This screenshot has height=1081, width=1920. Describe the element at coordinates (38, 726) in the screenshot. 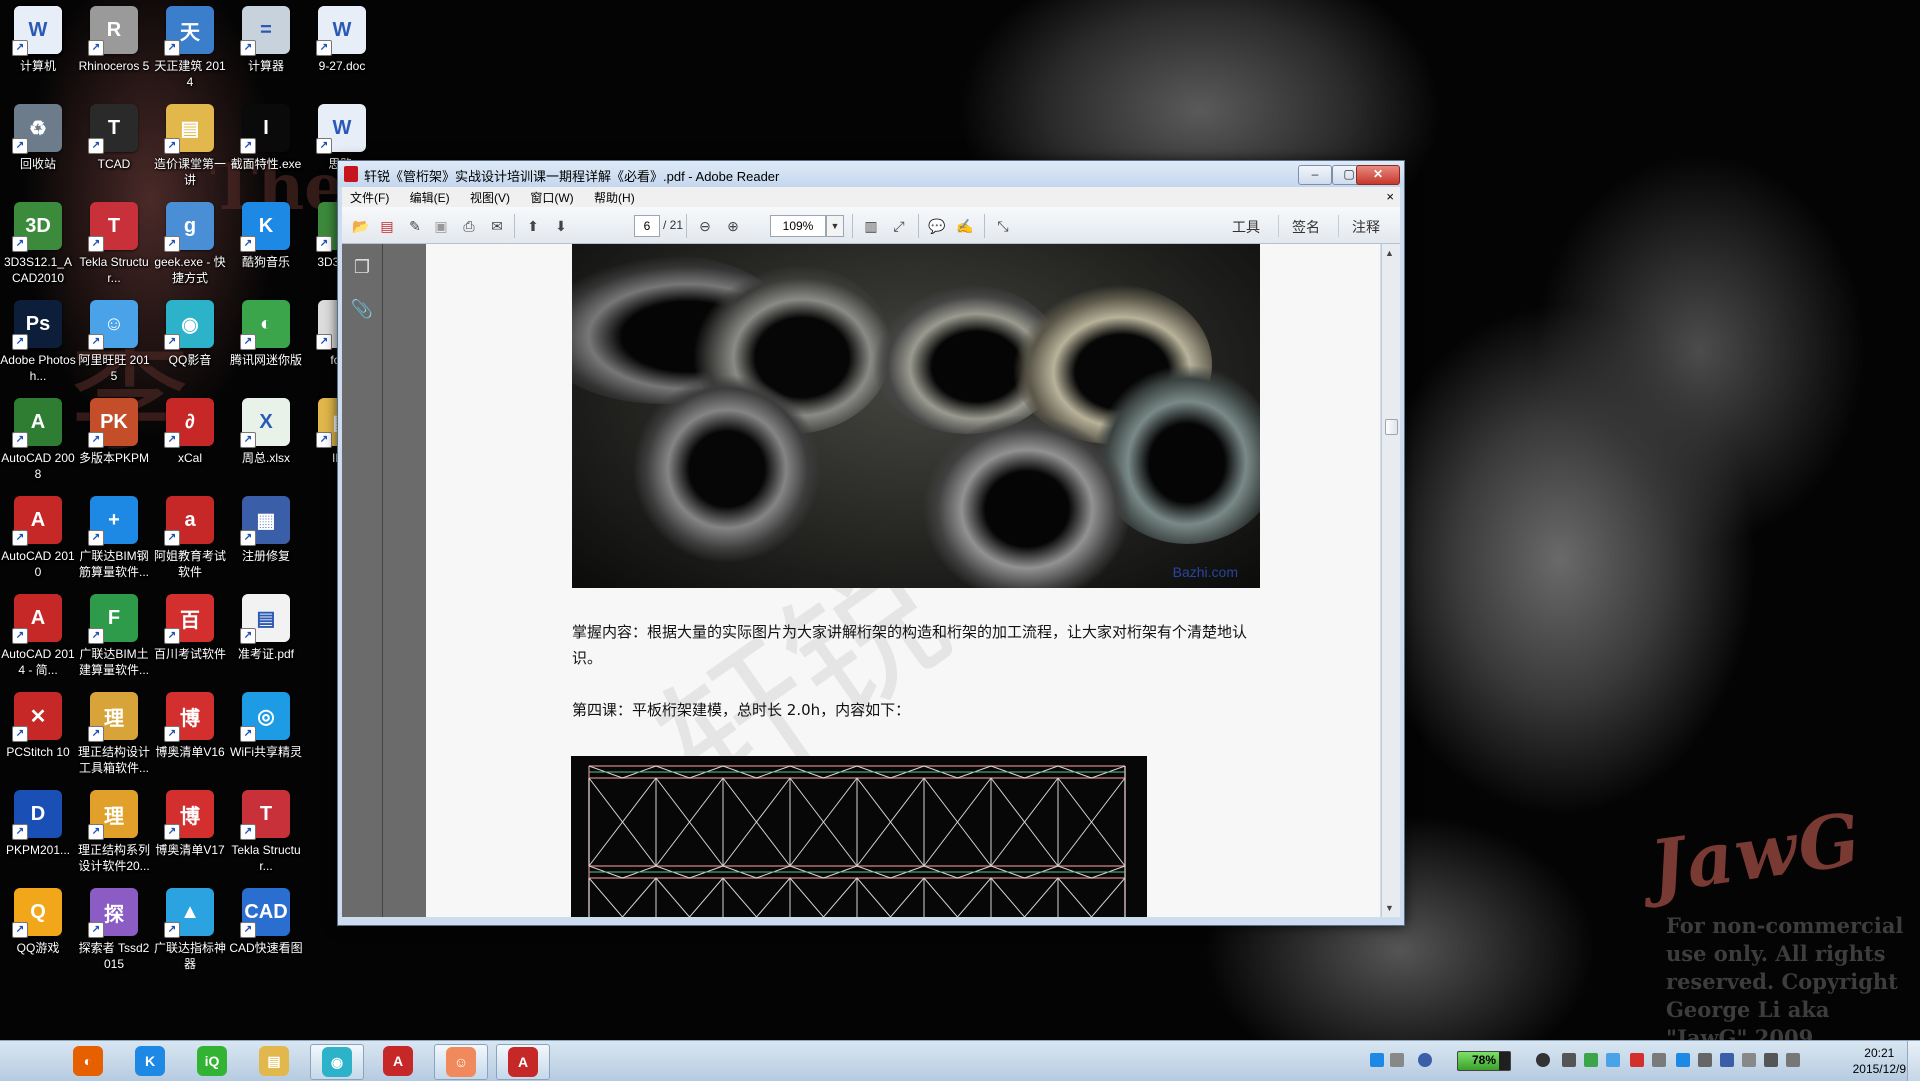

I see `desktop-icon: ✕ ↗ PCStitch 10` at that location.